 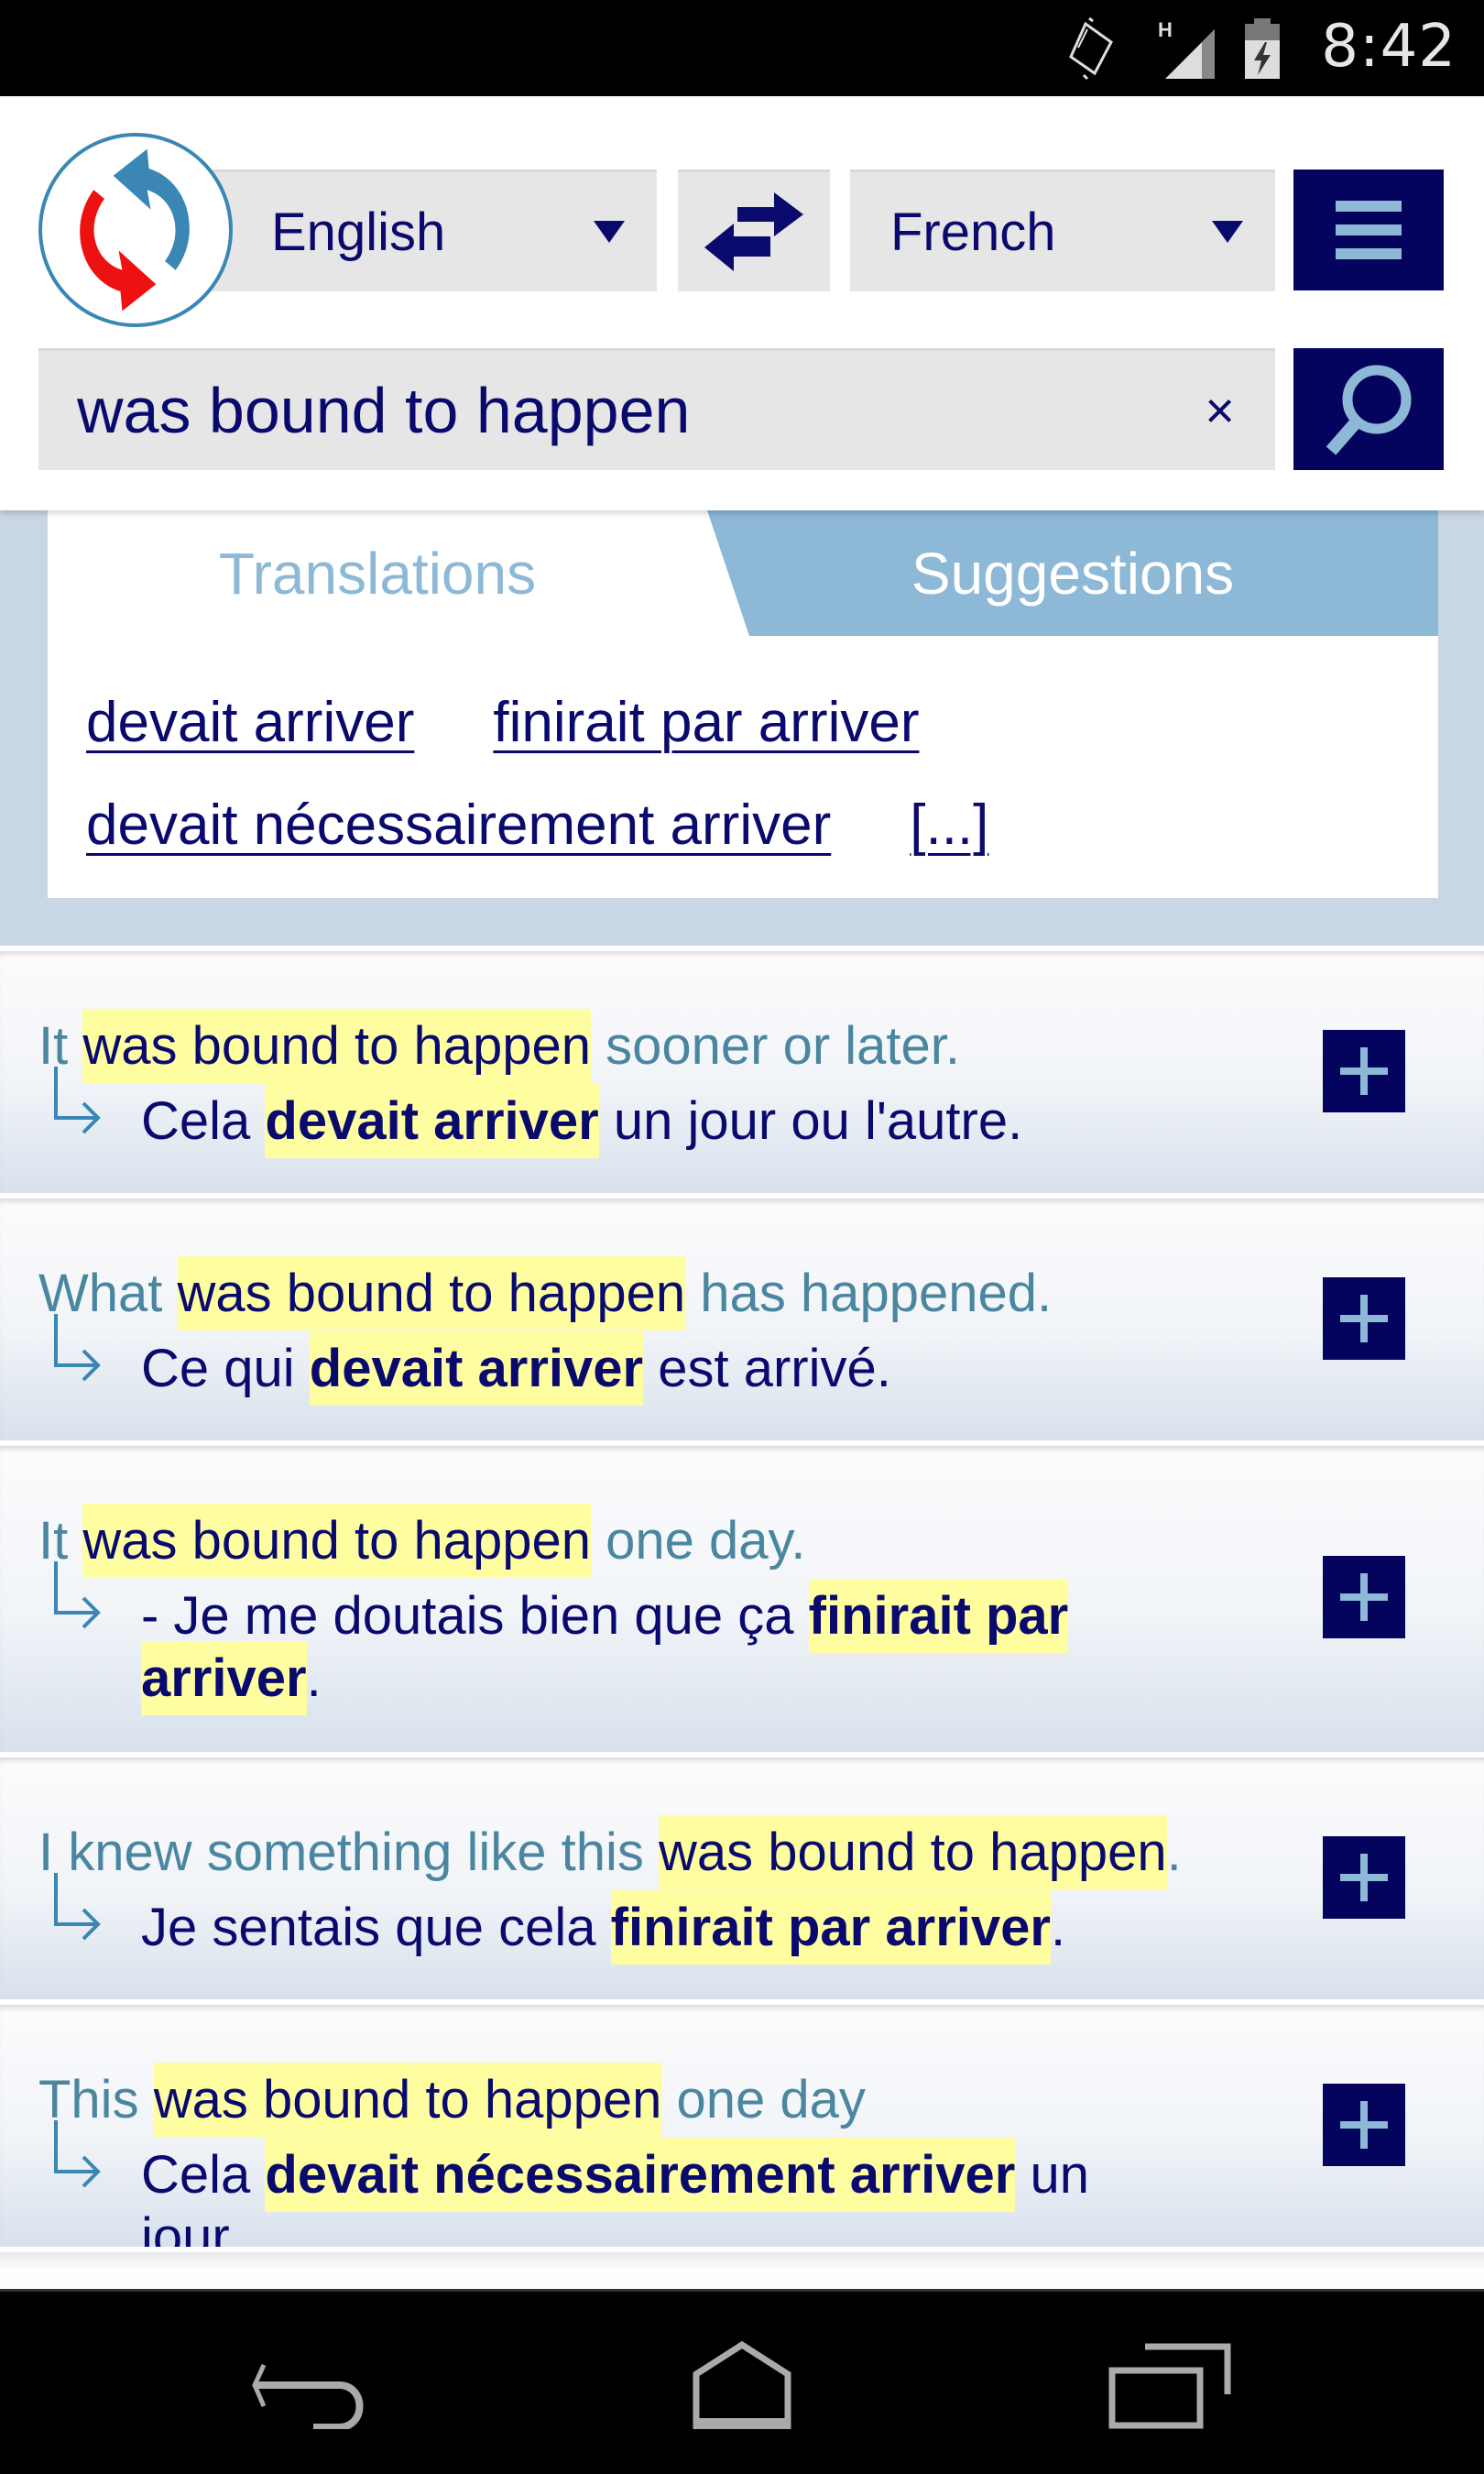 I want to click on source-text: one day., so click(x=698, y=1541).